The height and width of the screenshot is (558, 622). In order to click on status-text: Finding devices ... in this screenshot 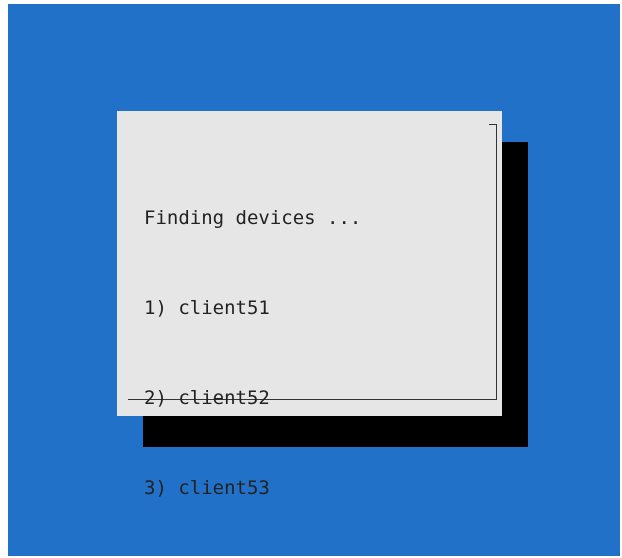, I will do `click(253, 218)`.